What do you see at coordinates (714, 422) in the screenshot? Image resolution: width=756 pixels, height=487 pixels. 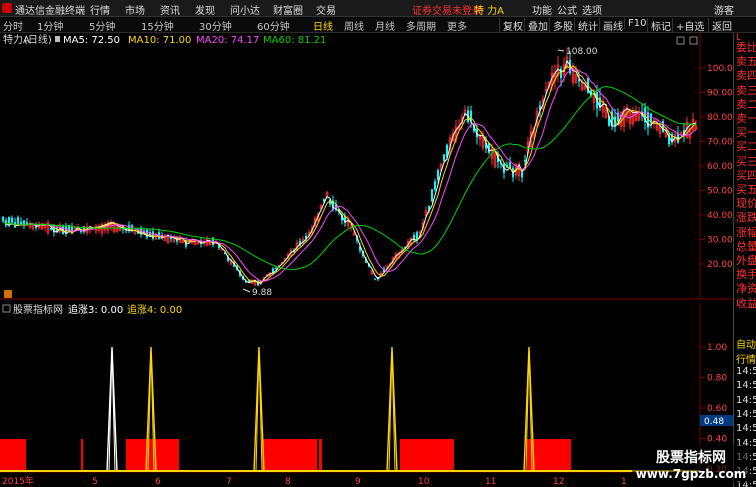 I see `indicator-current-value: 0.48` at bounding box center [714, 422].